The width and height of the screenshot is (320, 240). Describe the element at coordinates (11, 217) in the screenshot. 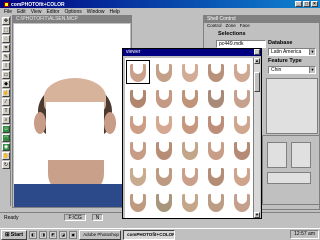

I see `status-ready: Ready` at that location.